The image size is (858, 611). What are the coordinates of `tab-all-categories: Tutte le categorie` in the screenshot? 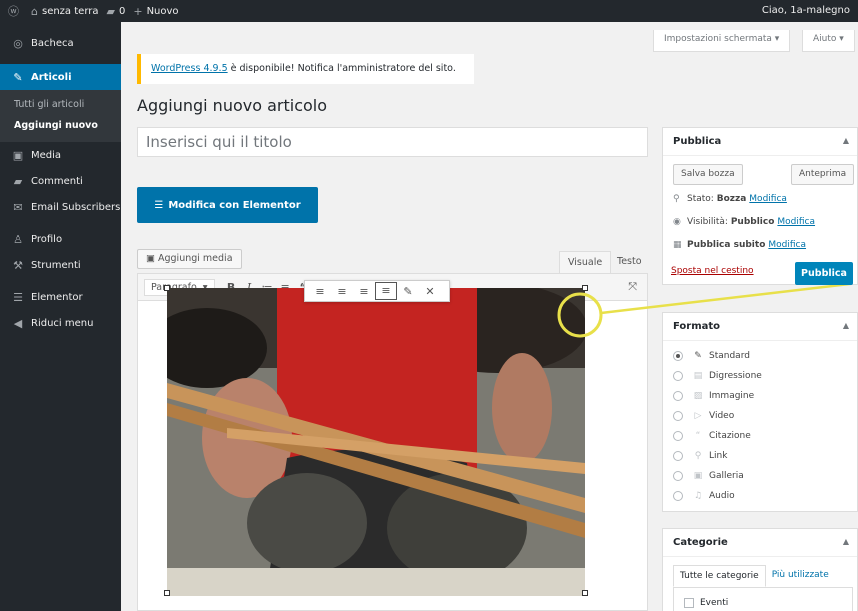 It's located at (719, 576).